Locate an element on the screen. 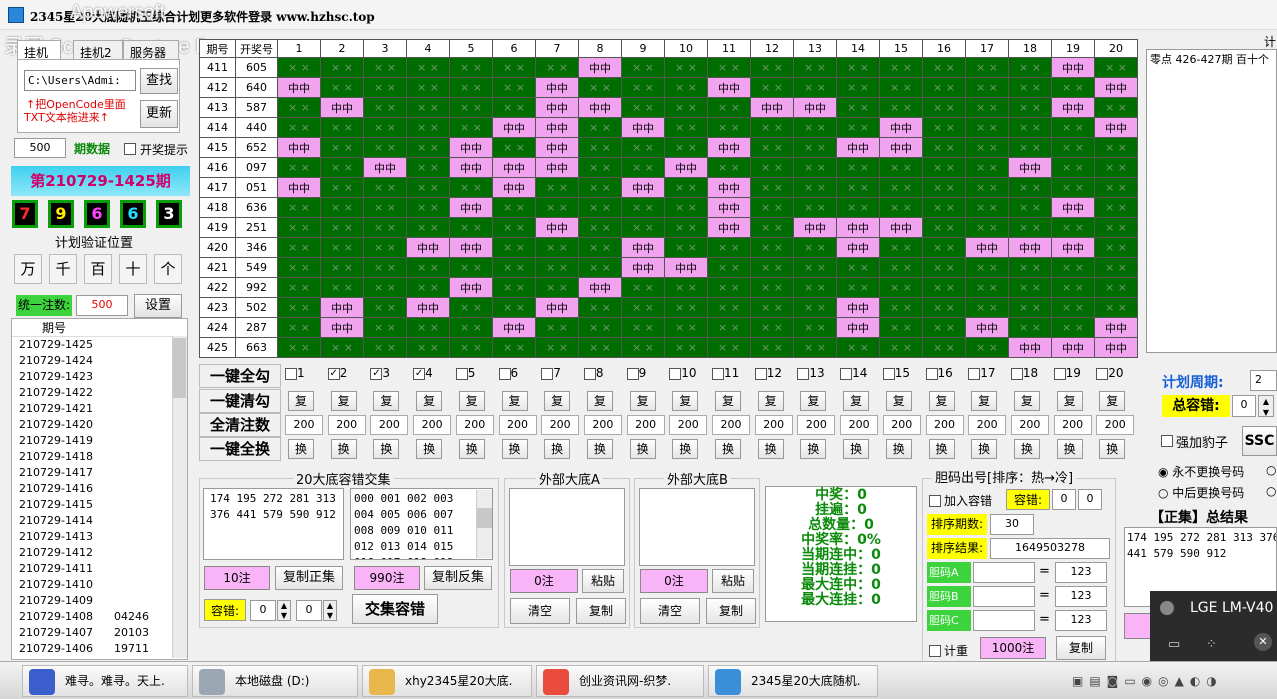 The height and width of the screenshot is (699, 1277). position-3-button: 百 is located at coordinates (98, 269).